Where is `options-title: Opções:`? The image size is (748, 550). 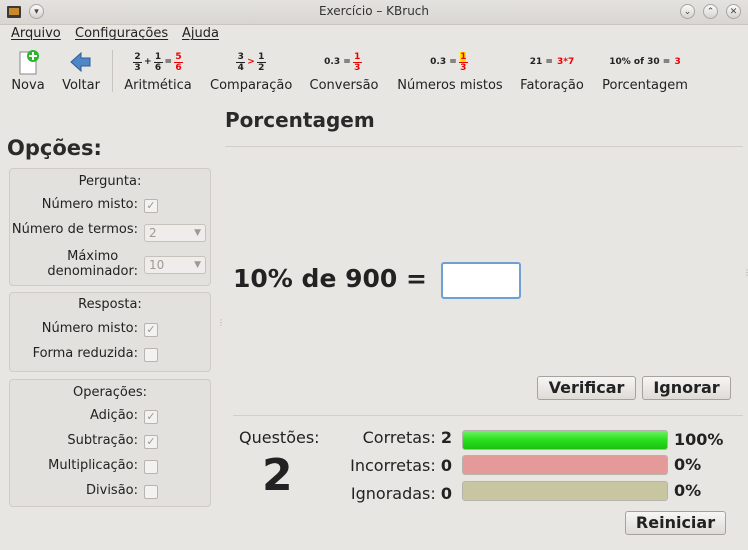 options-title: Opções: is located at coordinates (54, 148).